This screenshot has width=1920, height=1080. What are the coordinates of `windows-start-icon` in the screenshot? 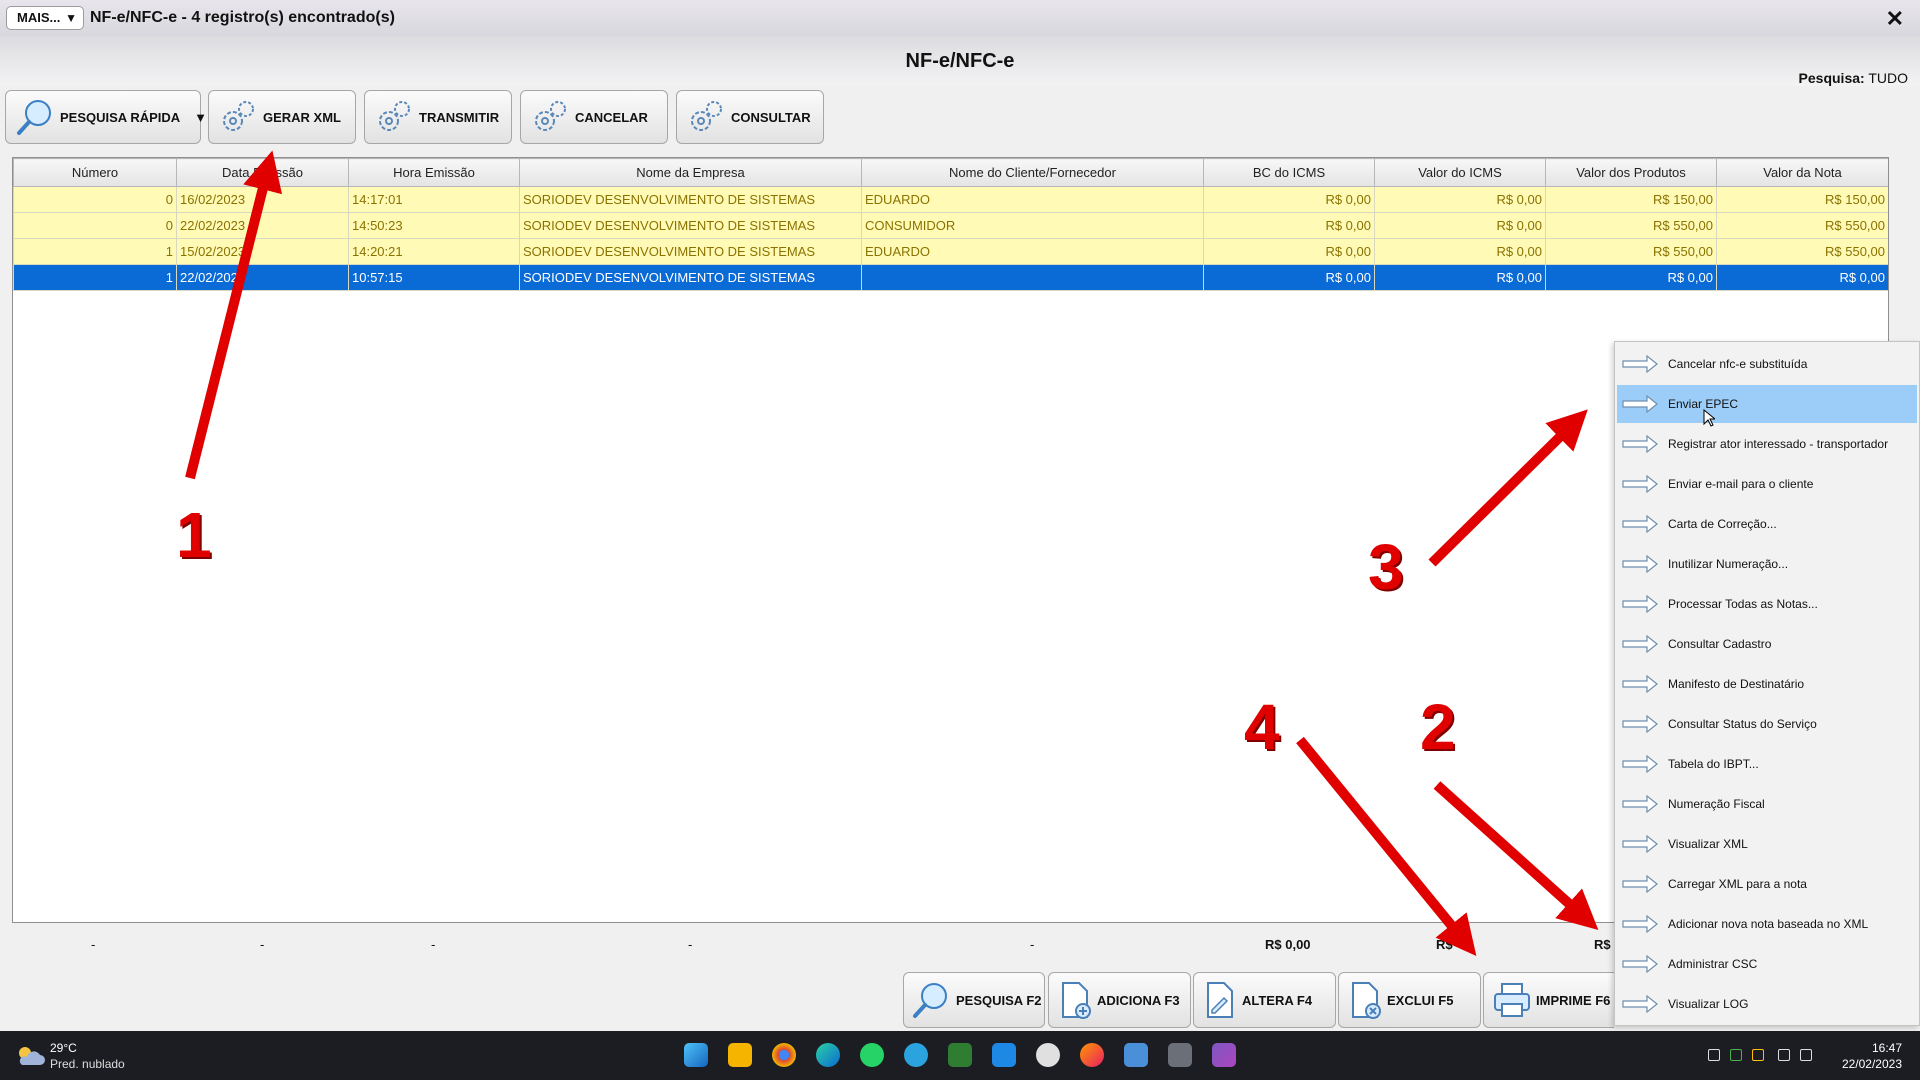 It's located at (696, 1055).